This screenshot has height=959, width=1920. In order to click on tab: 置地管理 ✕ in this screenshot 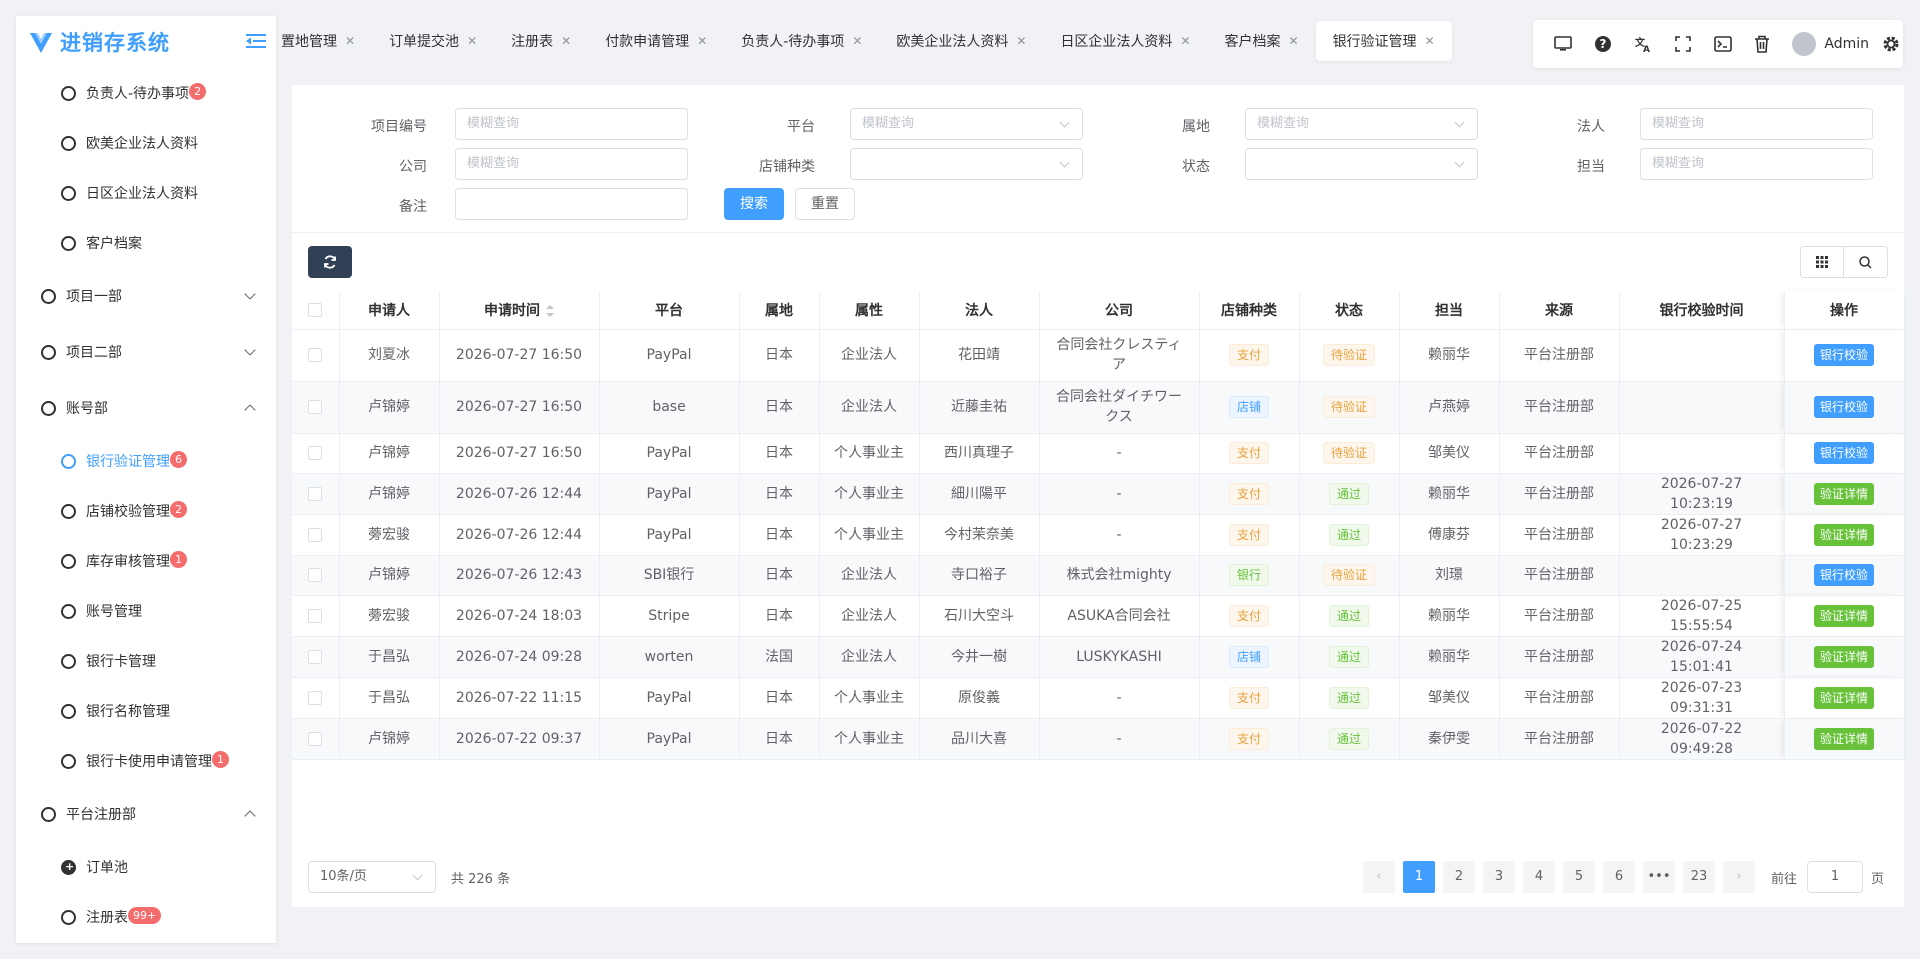, I will do `click(324, 41)`.